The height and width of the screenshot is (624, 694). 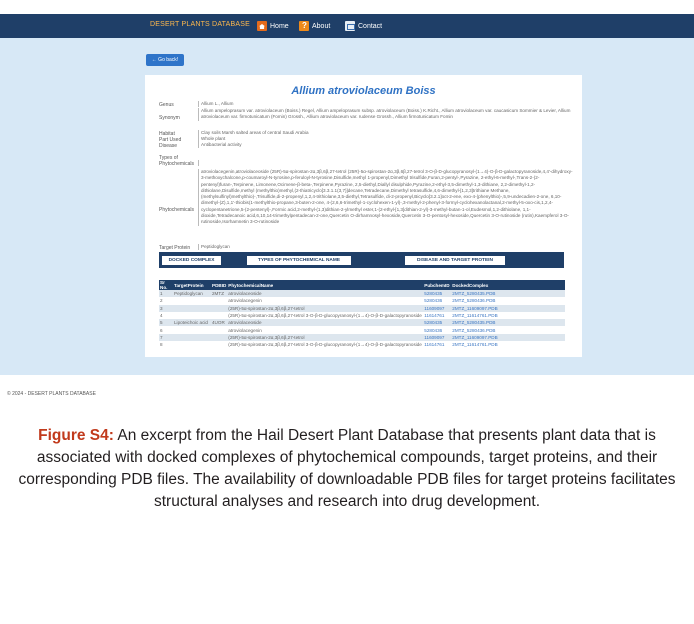 I want to click on cell-pdbid: 4UOR, so click(x=219, y=323).